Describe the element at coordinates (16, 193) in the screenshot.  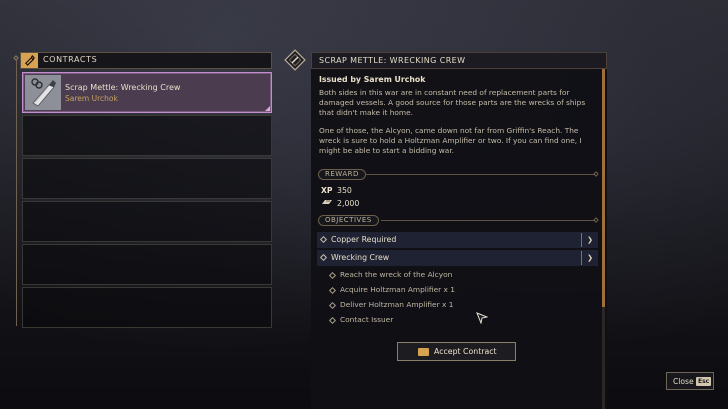
I see `rail-line` at that location.